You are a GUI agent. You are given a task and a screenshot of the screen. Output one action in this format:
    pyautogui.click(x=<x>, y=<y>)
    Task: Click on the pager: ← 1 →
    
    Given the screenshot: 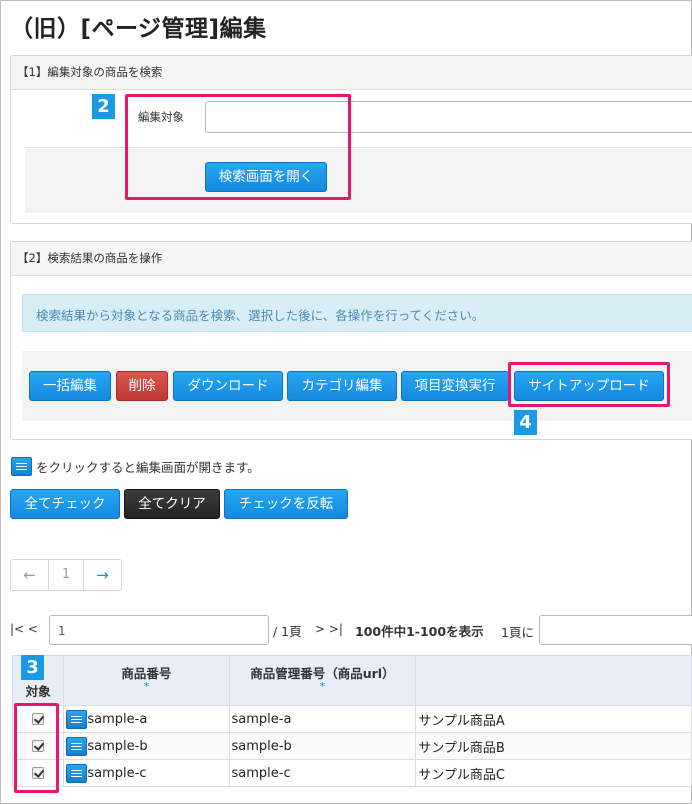 What is the action you would take?
    pyautogui.click(x=66, y=575)
    